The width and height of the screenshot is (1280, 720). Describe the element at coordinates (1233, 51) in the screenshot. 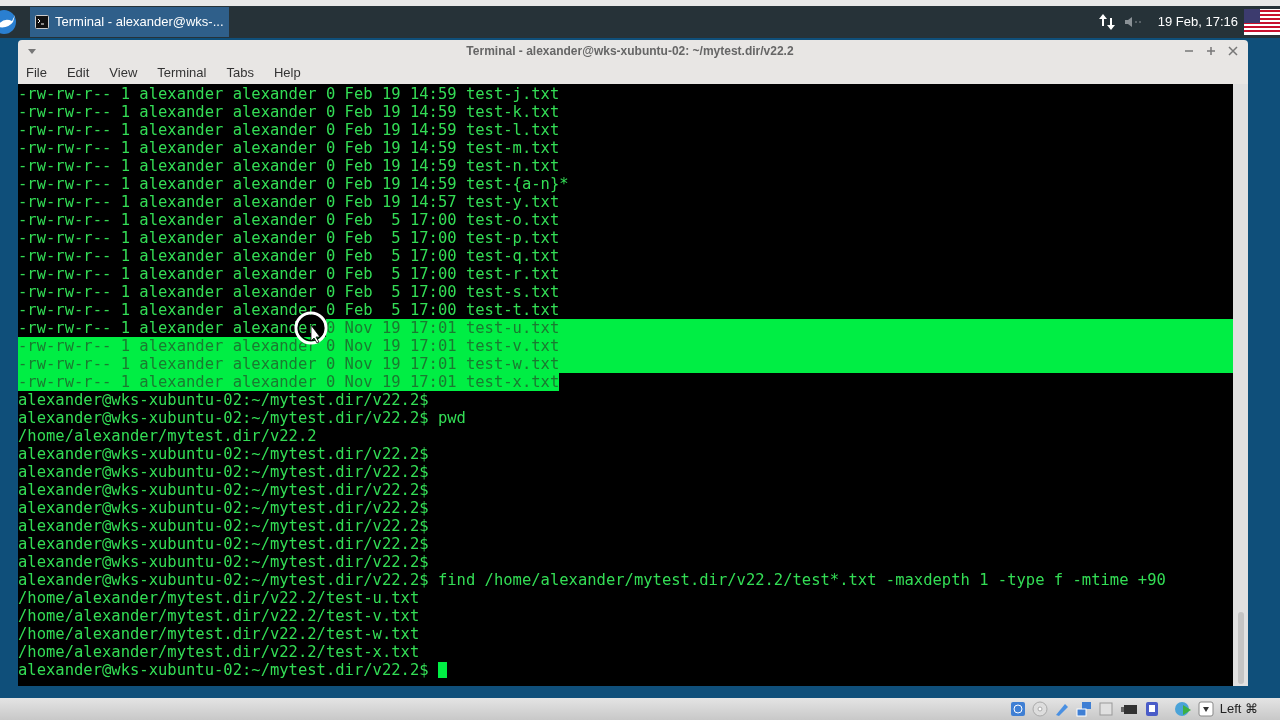

I see `close-icon` at that location.